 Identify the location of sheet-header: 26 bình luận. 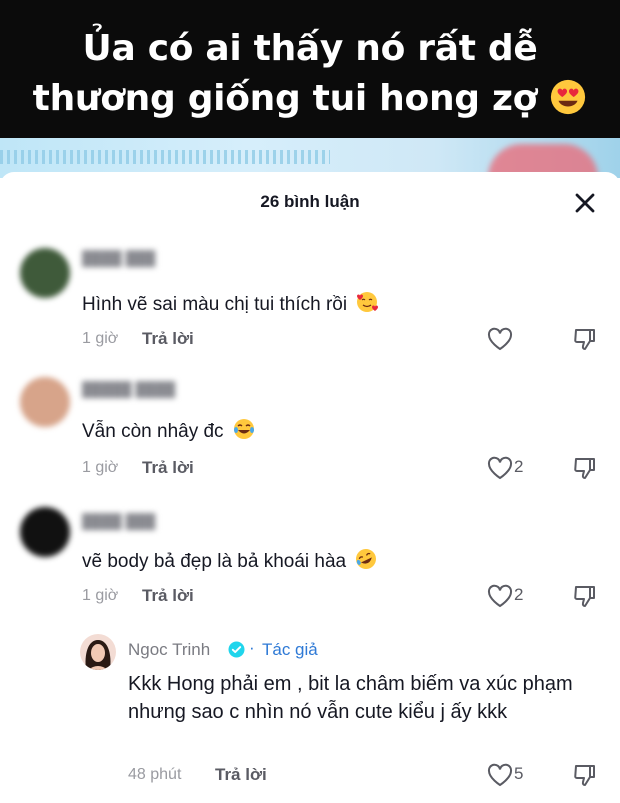
(310, 201).